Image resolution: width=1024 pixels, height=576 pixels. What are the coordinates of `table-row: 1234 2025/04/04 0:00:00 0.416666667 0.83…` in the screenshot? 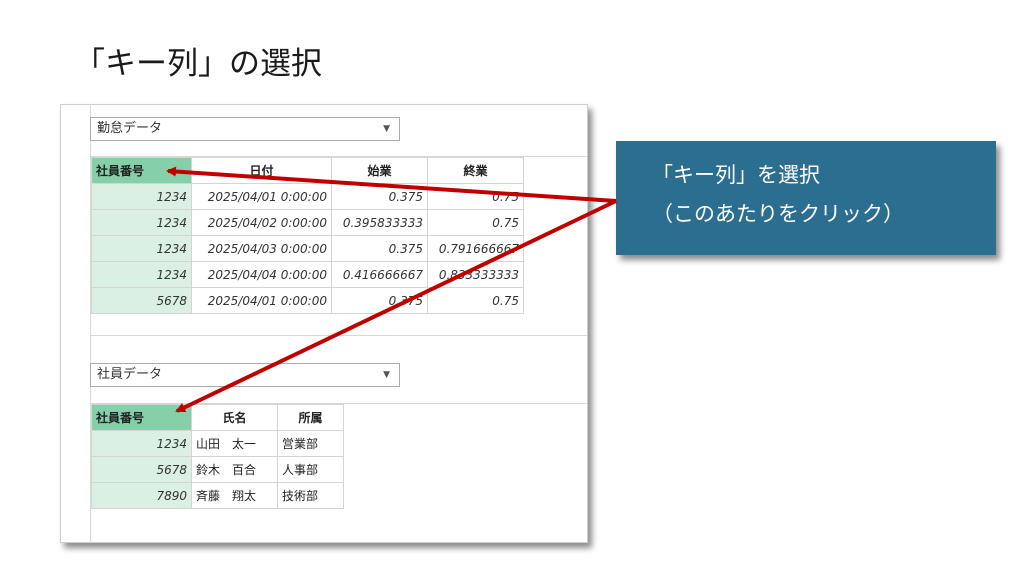 It's located at (307, 274).